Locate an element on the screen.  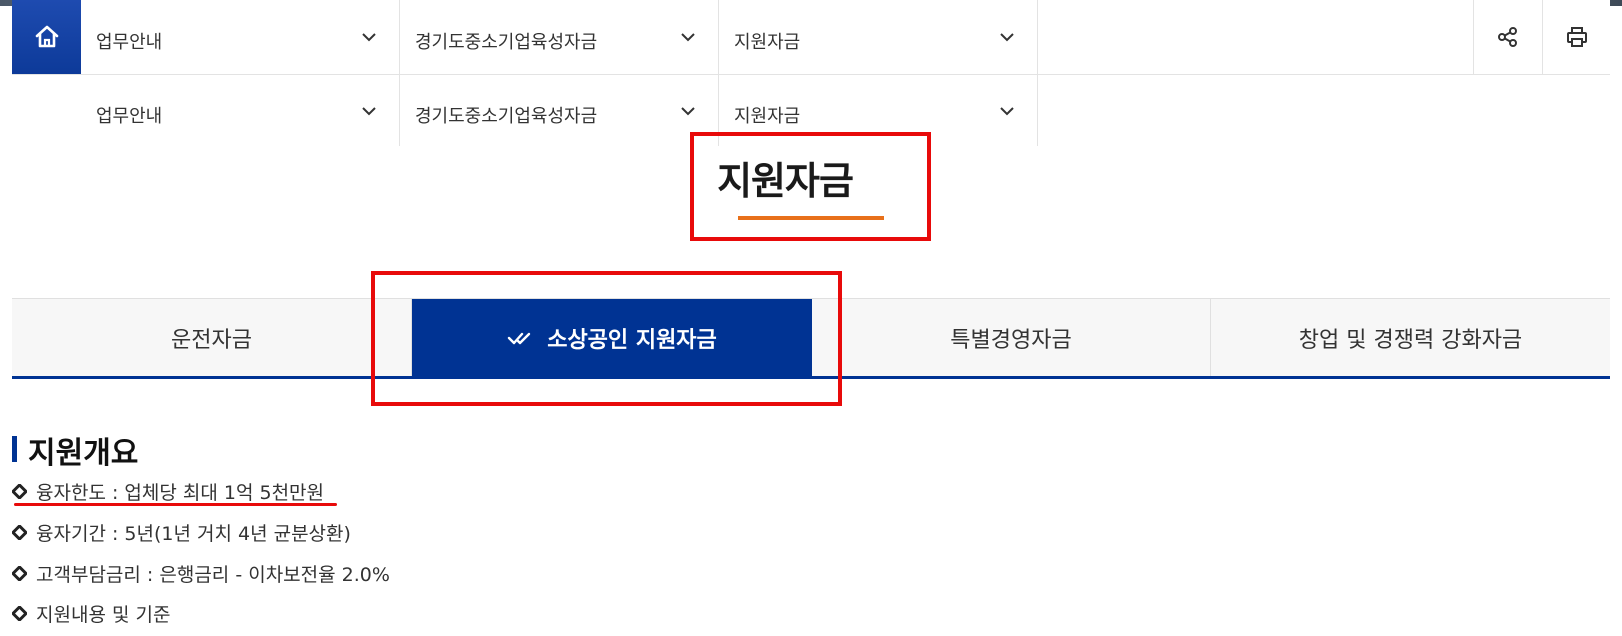
nav-submenu-label: 업무안내 is located at coordinates (129, 116).